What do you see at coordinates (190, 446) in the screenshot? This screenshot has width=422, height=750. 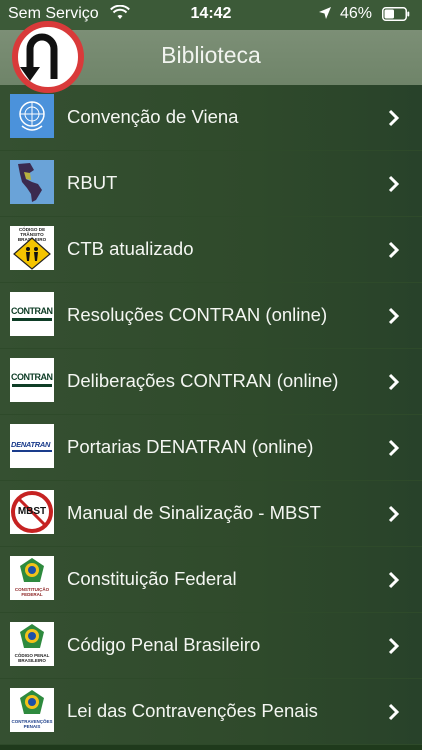 I see `list-item-label: Portarias DENATRAN (online)` at bounding box center [190, 446].